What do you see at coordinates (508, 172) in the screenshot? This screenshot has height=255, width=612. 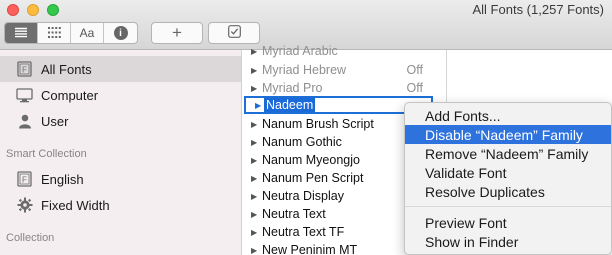 I see `menu-item-validate-font: Validate Font` at bounding box center [508, 172].